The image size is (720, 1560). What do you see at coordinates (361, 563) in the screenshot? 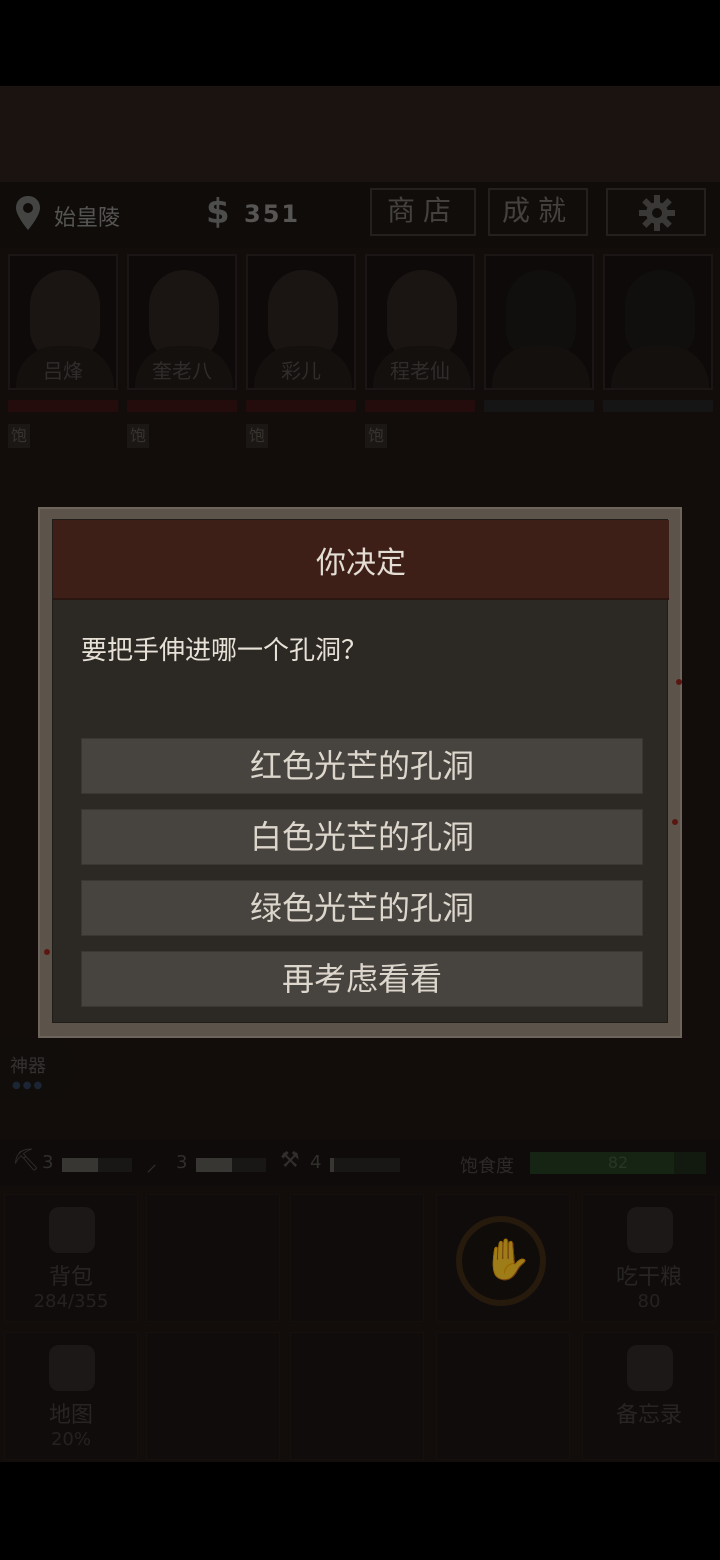
I see `dialog-title: 你决定` at bounding box center [361, 563].